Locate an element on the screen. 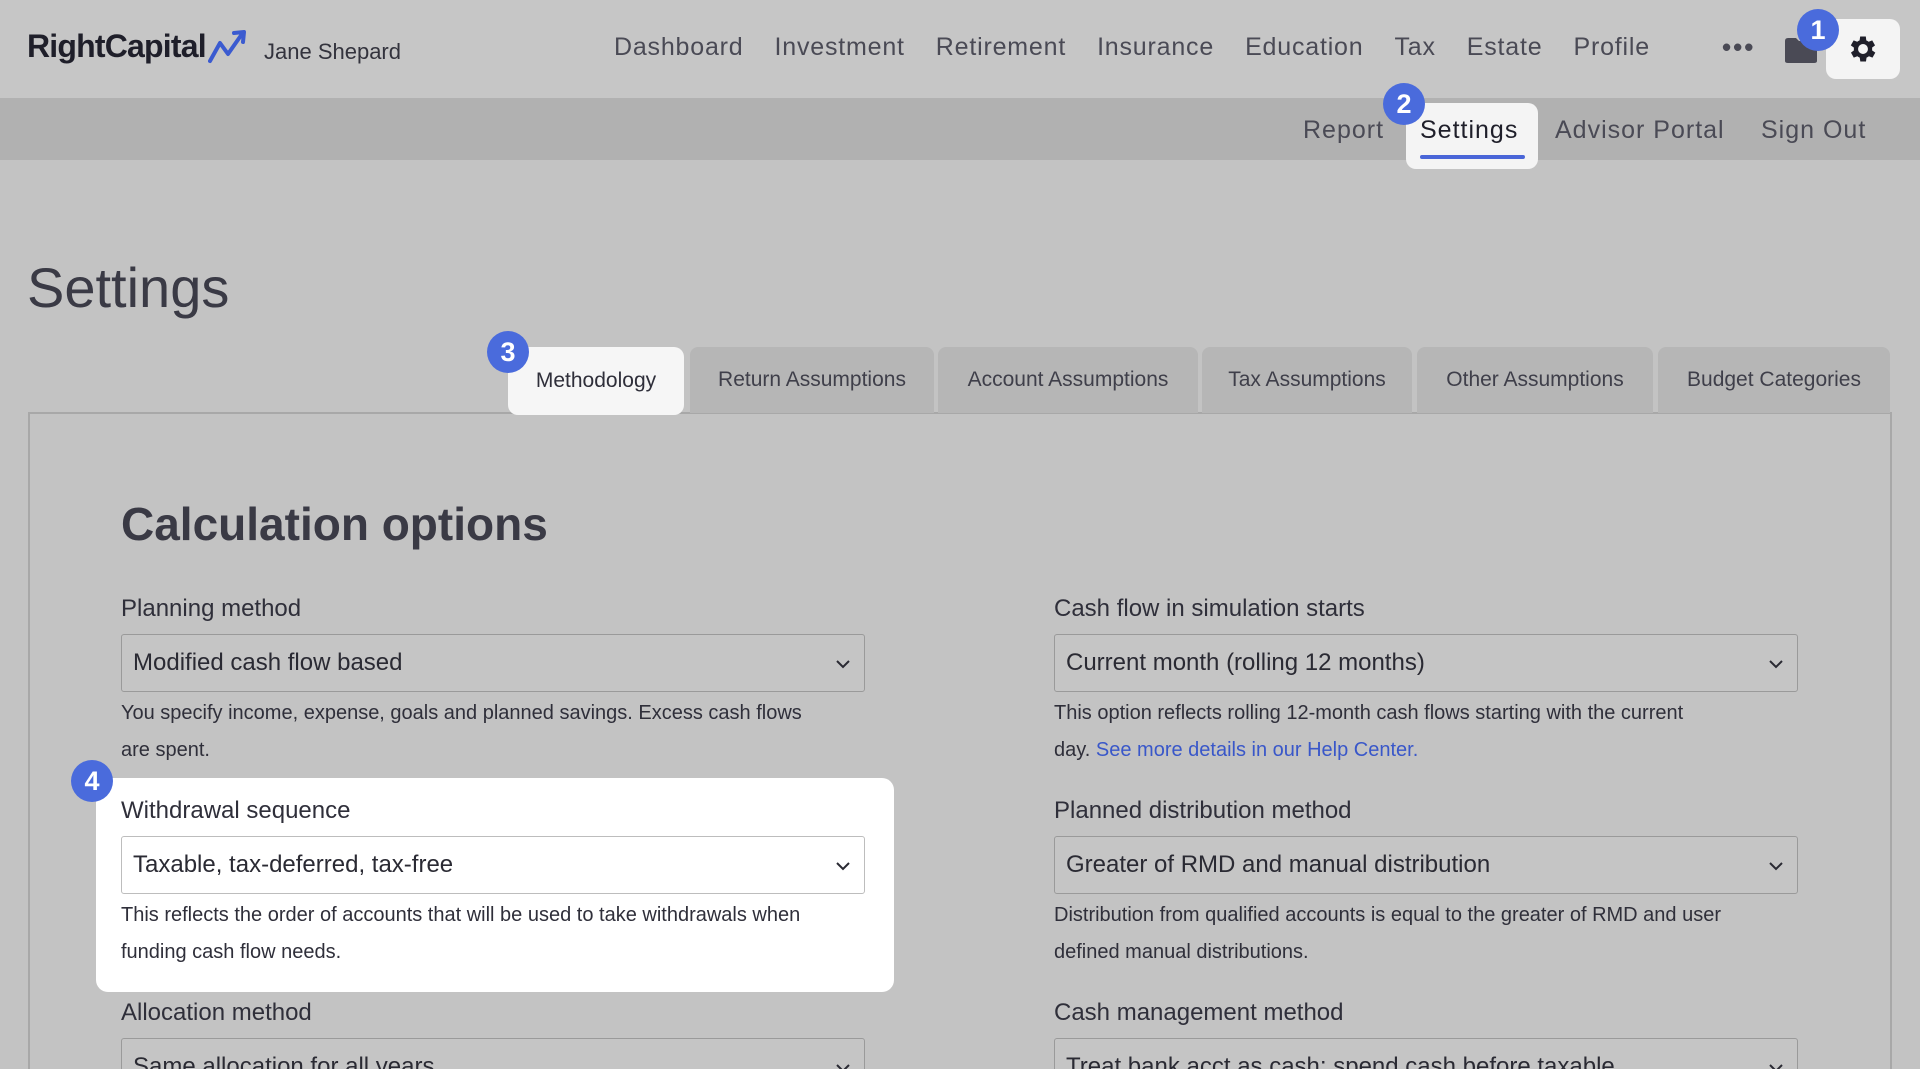  planned-distribution-select: Greater of RMD and manual distribution is located at coordinates (1426, 865).